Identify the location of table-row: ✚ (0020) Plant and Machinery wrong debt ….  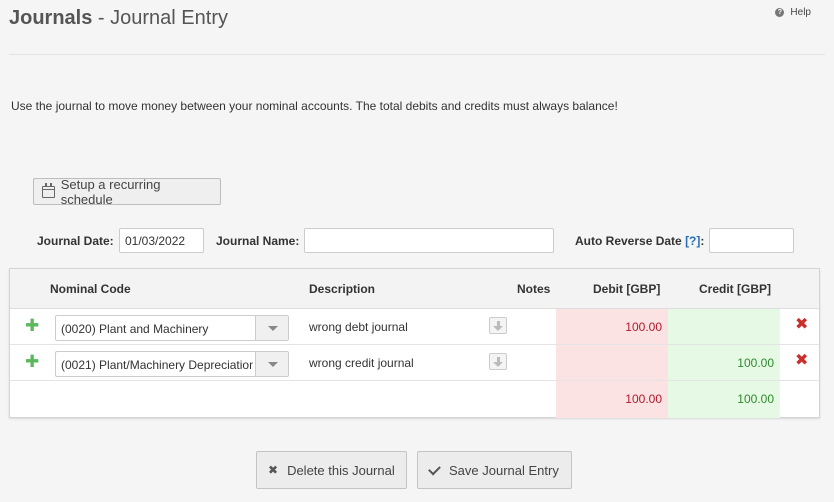
(414, 327).